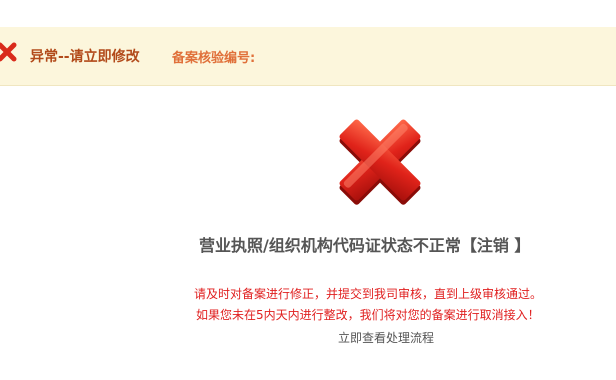 The image size is (616, 380). Describe the element at coordinates (368, 294) in the screenshot. I see `notice-line-1: 请及时对备案进行修正，并提交到我司审核，直到上级审核通过。` at that location.